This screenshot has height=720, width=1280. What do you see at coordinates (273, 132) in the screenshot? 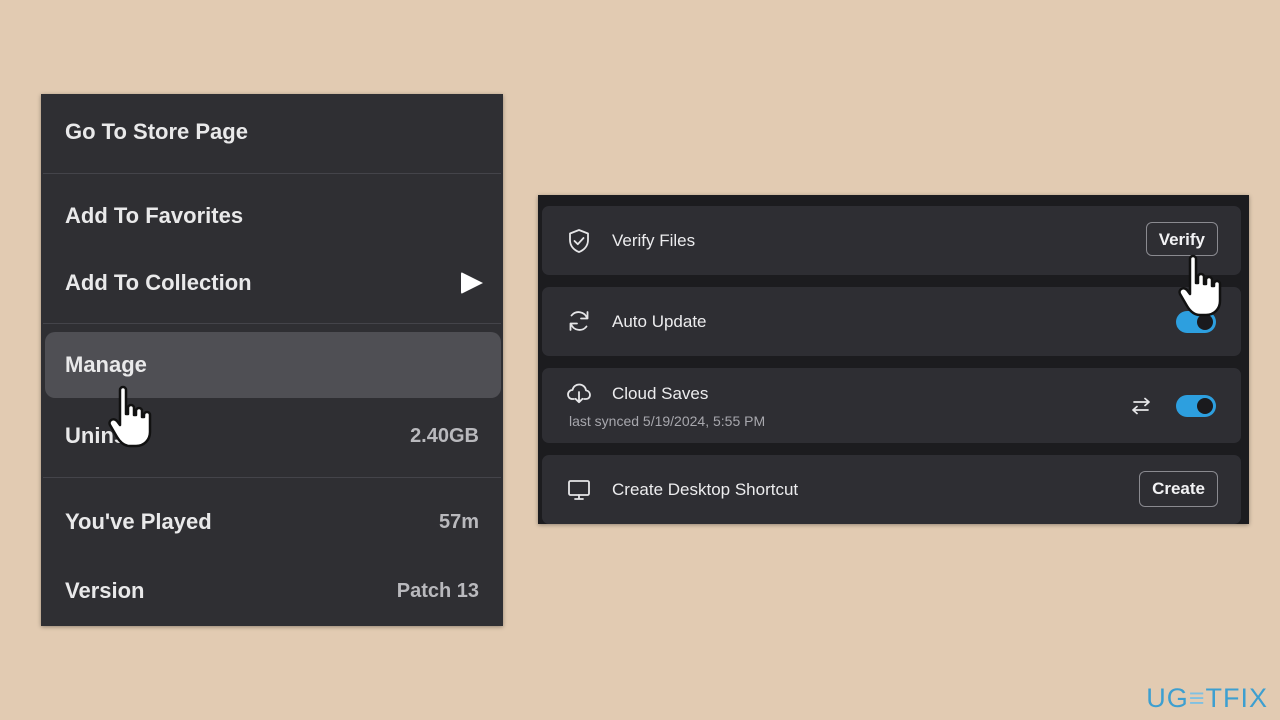
I see `menu-item-go-to-store-page: Go To Store Page` at bounding box center [273, 132].